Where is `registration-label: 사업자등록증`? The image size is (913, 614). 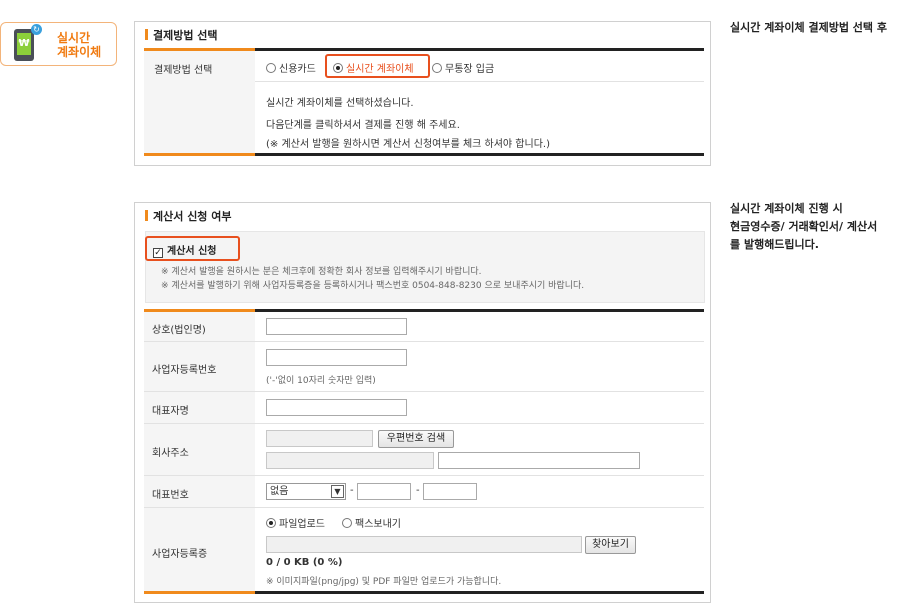
registration-label: 사업자등록증 is located at coordinates (180, 554).